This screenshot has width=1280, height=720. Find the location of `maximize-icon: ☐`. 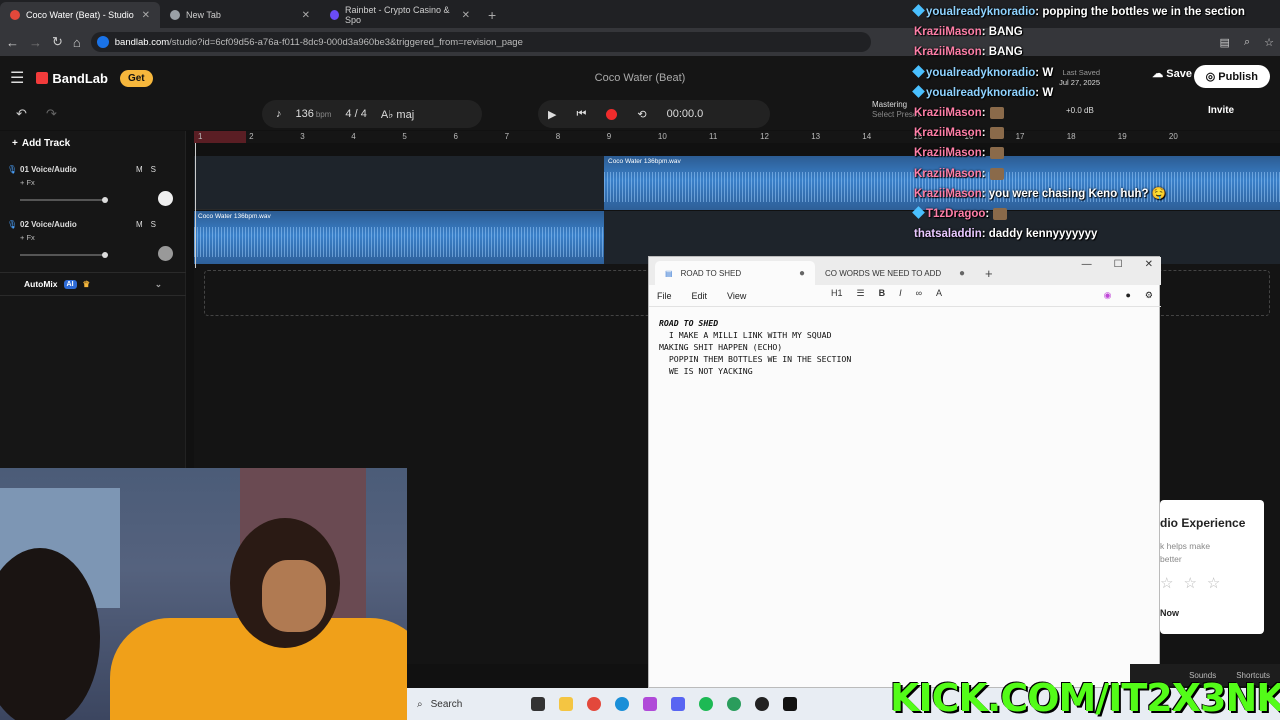

maximize-icon: ☐ is located at coordinates (1118, 264).